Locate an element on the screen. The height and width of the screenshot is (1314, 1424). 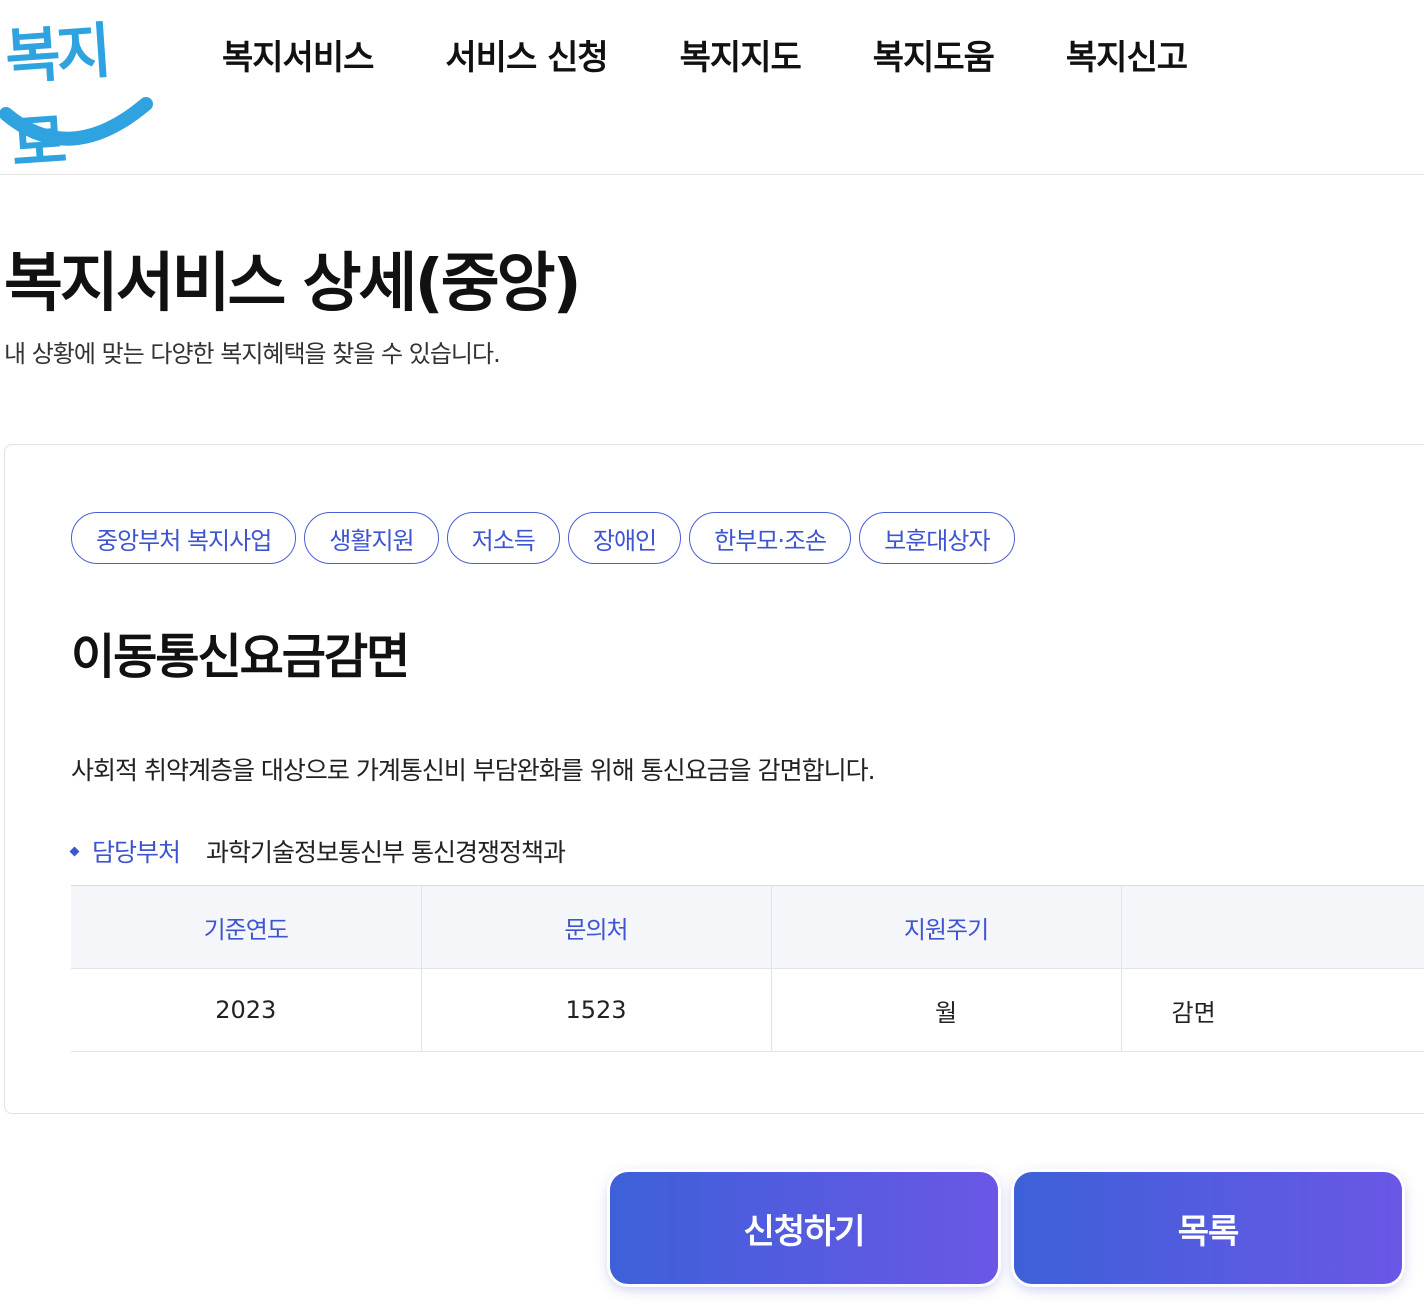
service-info-table: 기준연도 문의처 지원주기 2023 1523 월 감면 is located at coordinates (747, 968).